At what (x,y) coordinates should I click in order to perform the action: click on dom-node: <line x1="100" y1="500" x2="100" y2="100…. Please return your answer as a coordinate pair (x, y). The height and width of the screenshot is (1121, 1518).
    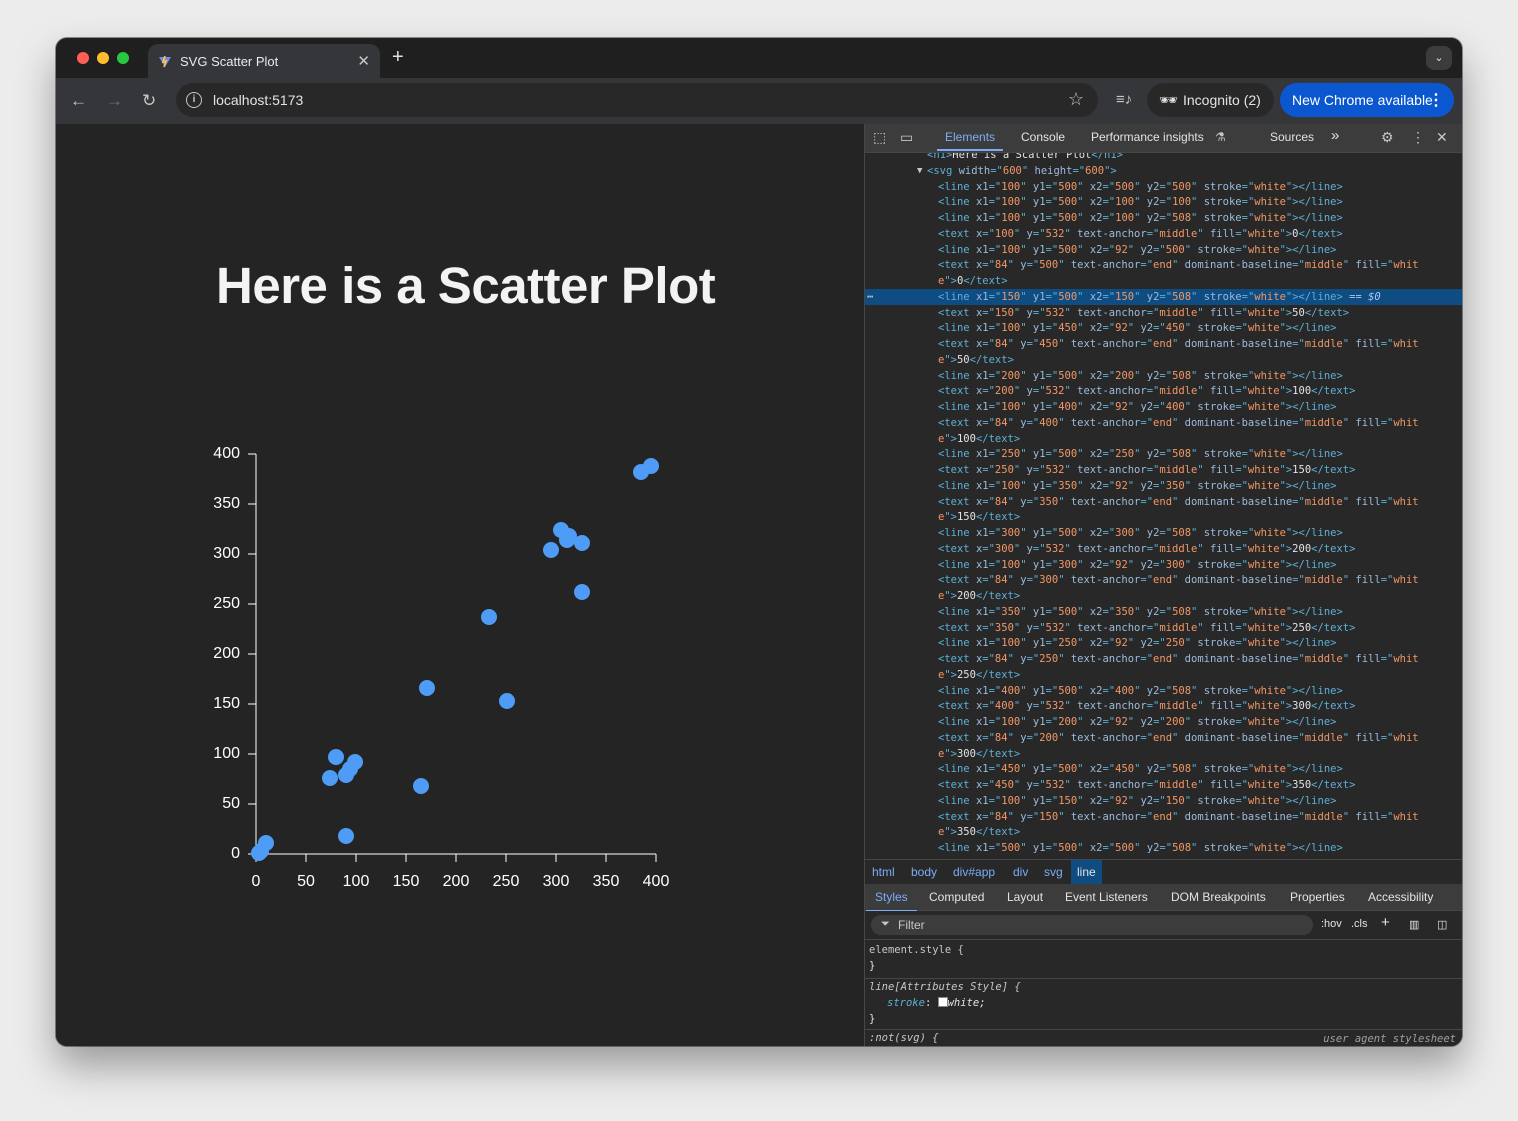
    Looking at the image, I should click on (1163, 202).